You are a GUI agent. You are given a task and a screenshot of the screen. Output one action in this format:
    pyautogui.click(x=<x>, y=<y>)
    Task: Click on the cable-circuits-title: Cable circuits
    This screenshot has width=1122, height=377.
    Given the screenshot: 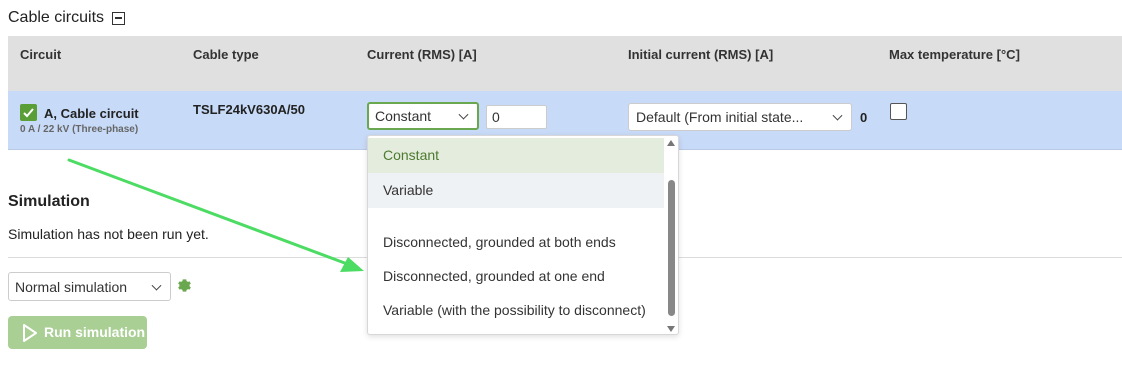 What is the action you would take?
    pyautogui.click(x=56, y=17)
    